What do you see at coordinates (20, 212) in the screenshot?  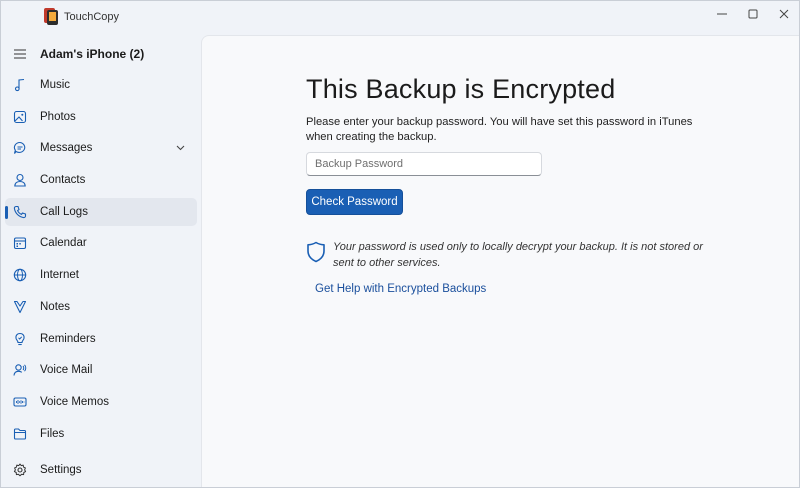 I see `phone-icon` at bounding box center [20, 212].